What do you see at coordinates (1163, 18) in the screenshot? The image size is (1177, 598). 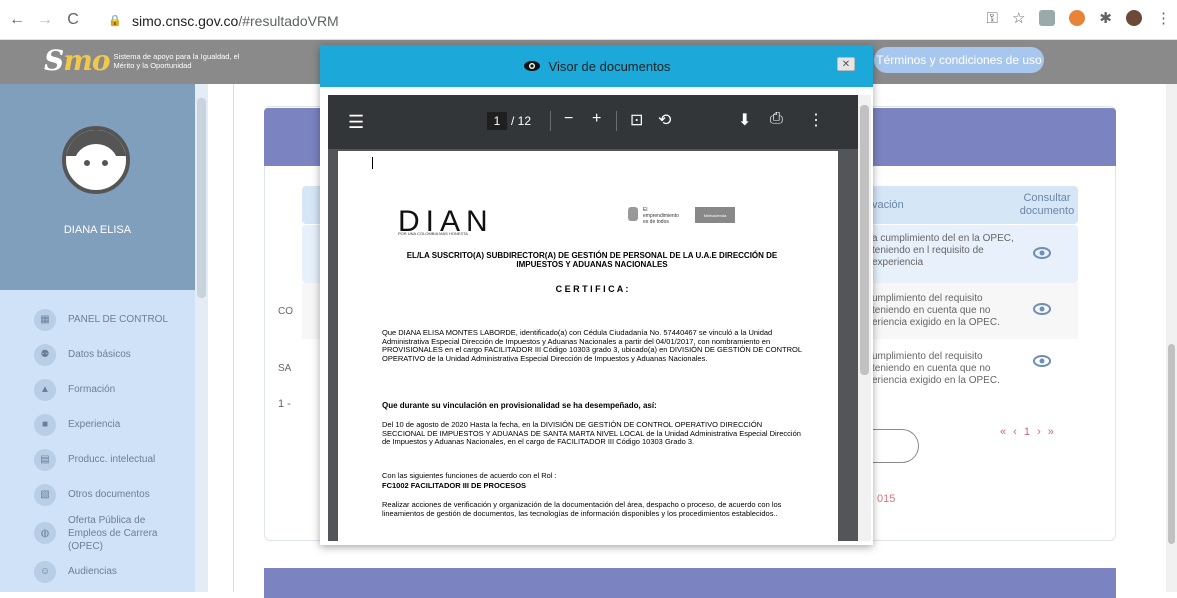 I see `menu-dots-icon: ⋮` at bounding box center [1163, 18].